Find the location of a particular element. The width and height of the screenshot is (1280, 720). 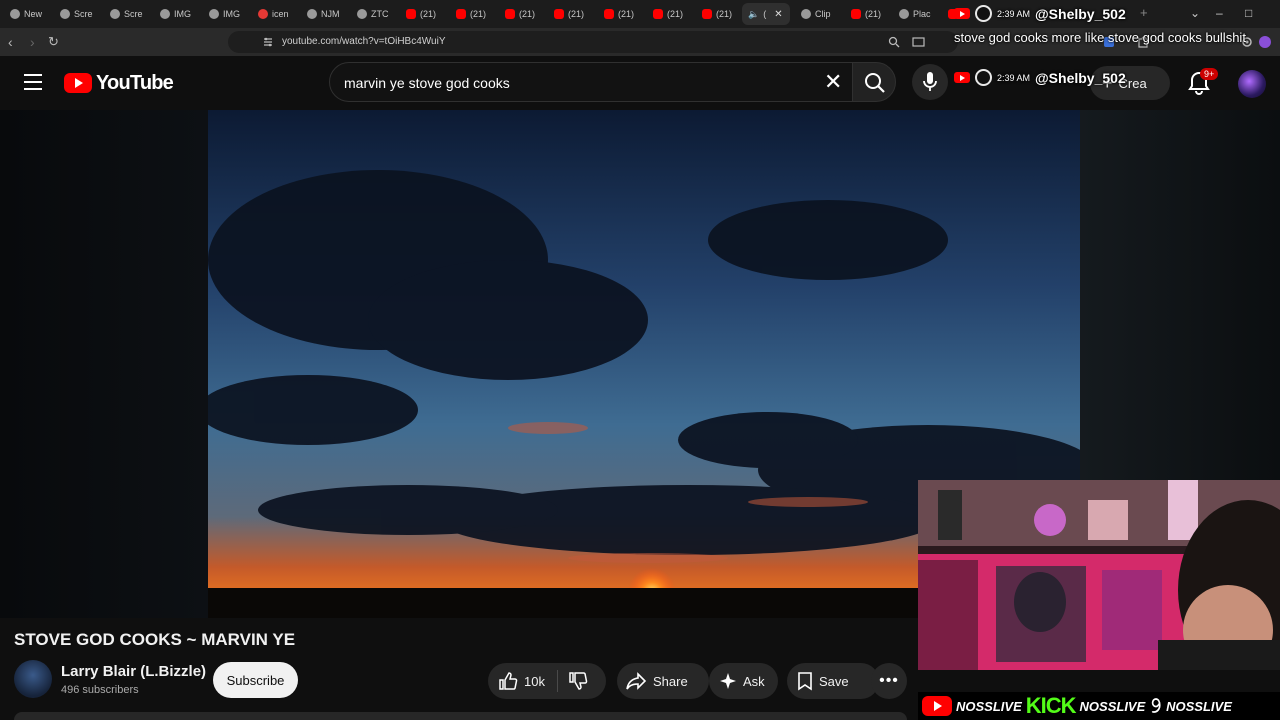

search-icon is located at coordinates (875, 83).